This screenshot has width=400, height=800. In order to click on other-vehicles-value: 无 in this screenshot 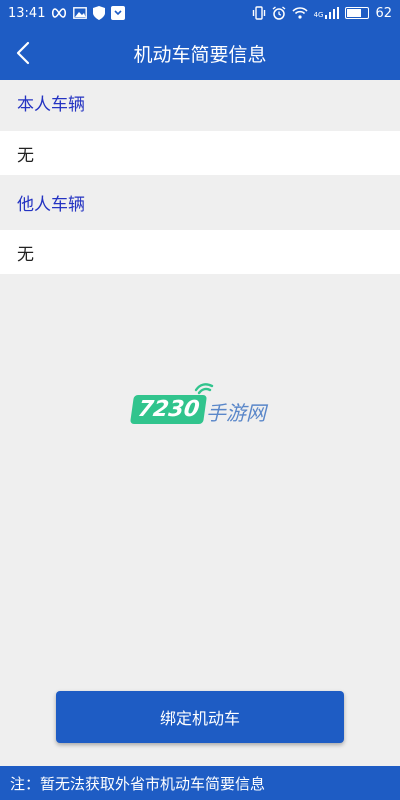, I will do `click(200, 252)`.